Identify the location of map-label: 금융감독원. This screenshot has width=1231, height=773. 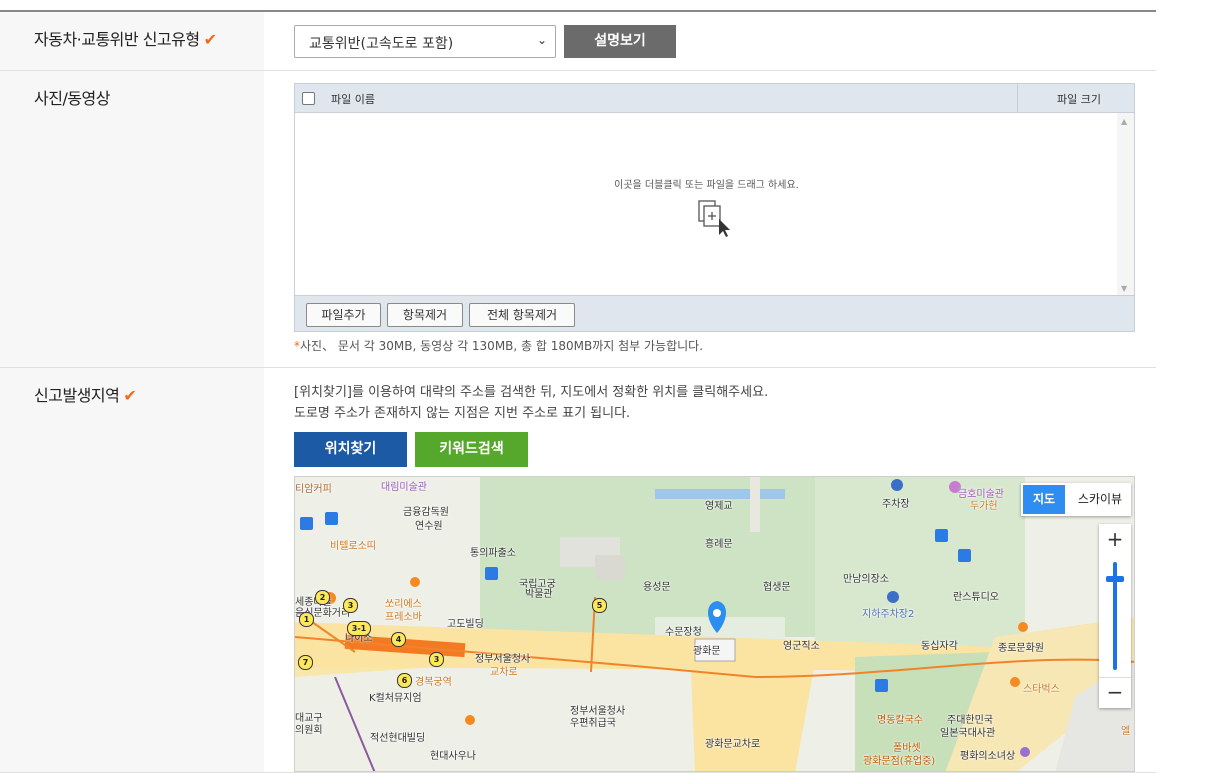
(426, 512).